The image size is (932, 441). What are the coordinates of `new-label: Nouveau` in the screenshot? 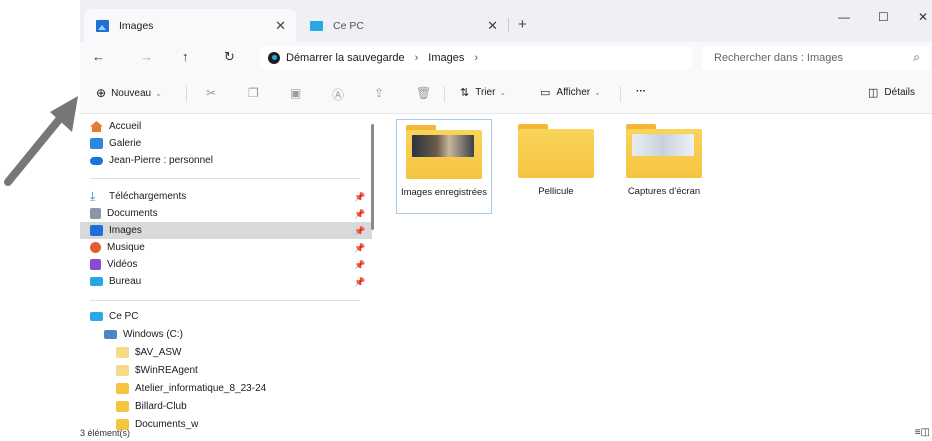 It's located at (131, 93).